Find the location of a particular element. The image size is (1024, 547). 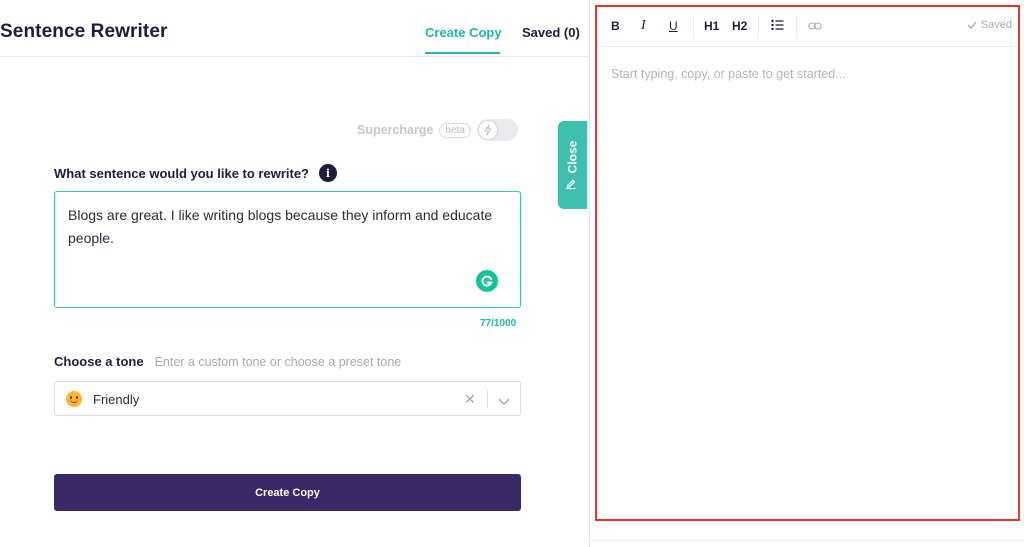

link-icon is located at coordinates (815, 27).